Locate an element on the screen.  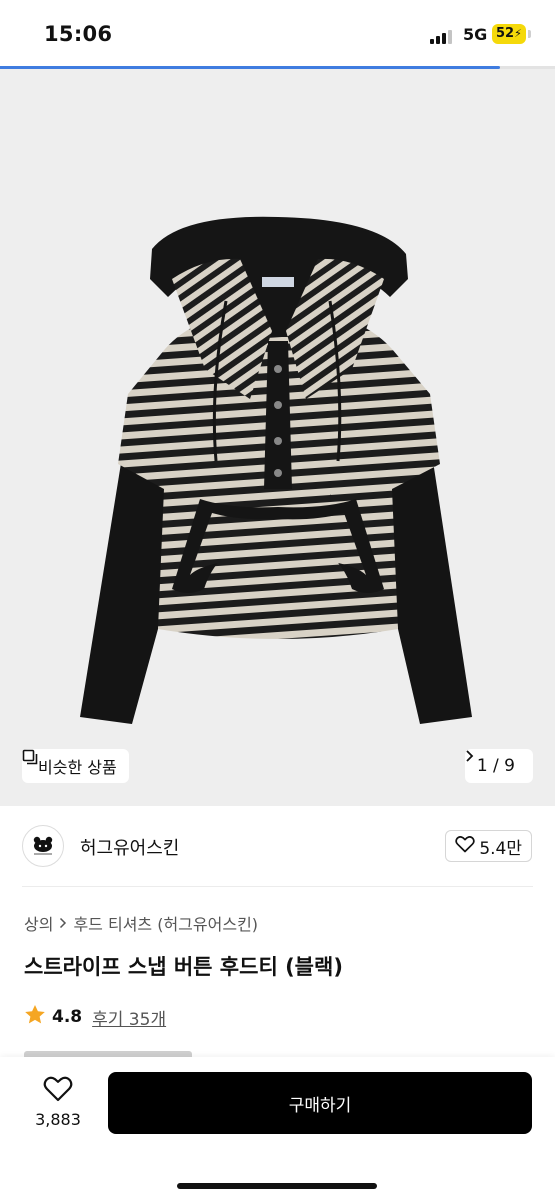
star-icon is located at coordinates (35, 1017).